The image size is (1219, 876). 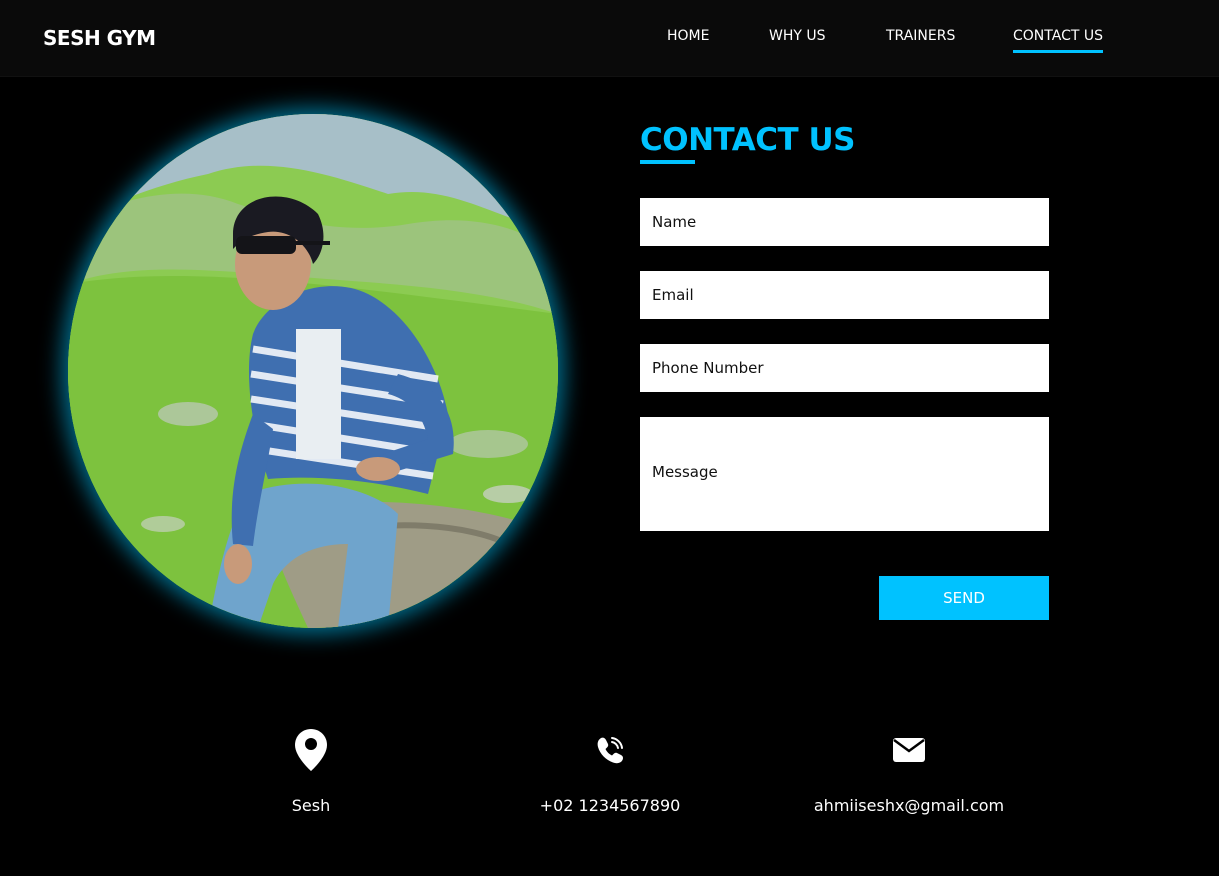 What do you see at coordinates (844, 474) in the screenshot?
I see `message-field` at bounding box center [844, 474].